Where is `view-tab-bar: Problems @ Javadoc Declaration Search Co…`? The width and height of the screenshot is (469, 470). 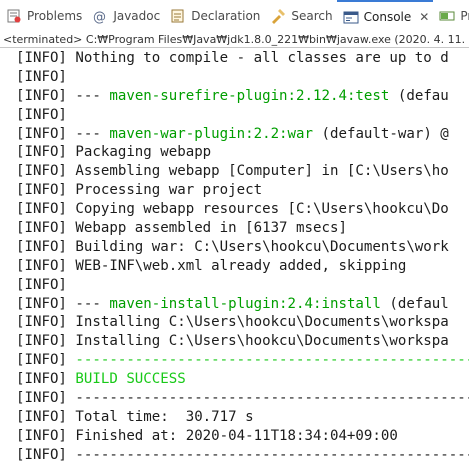
view-tab-bar: Problems @ Javadoc Declaration Search Co… is located at coordinates (234, 16).